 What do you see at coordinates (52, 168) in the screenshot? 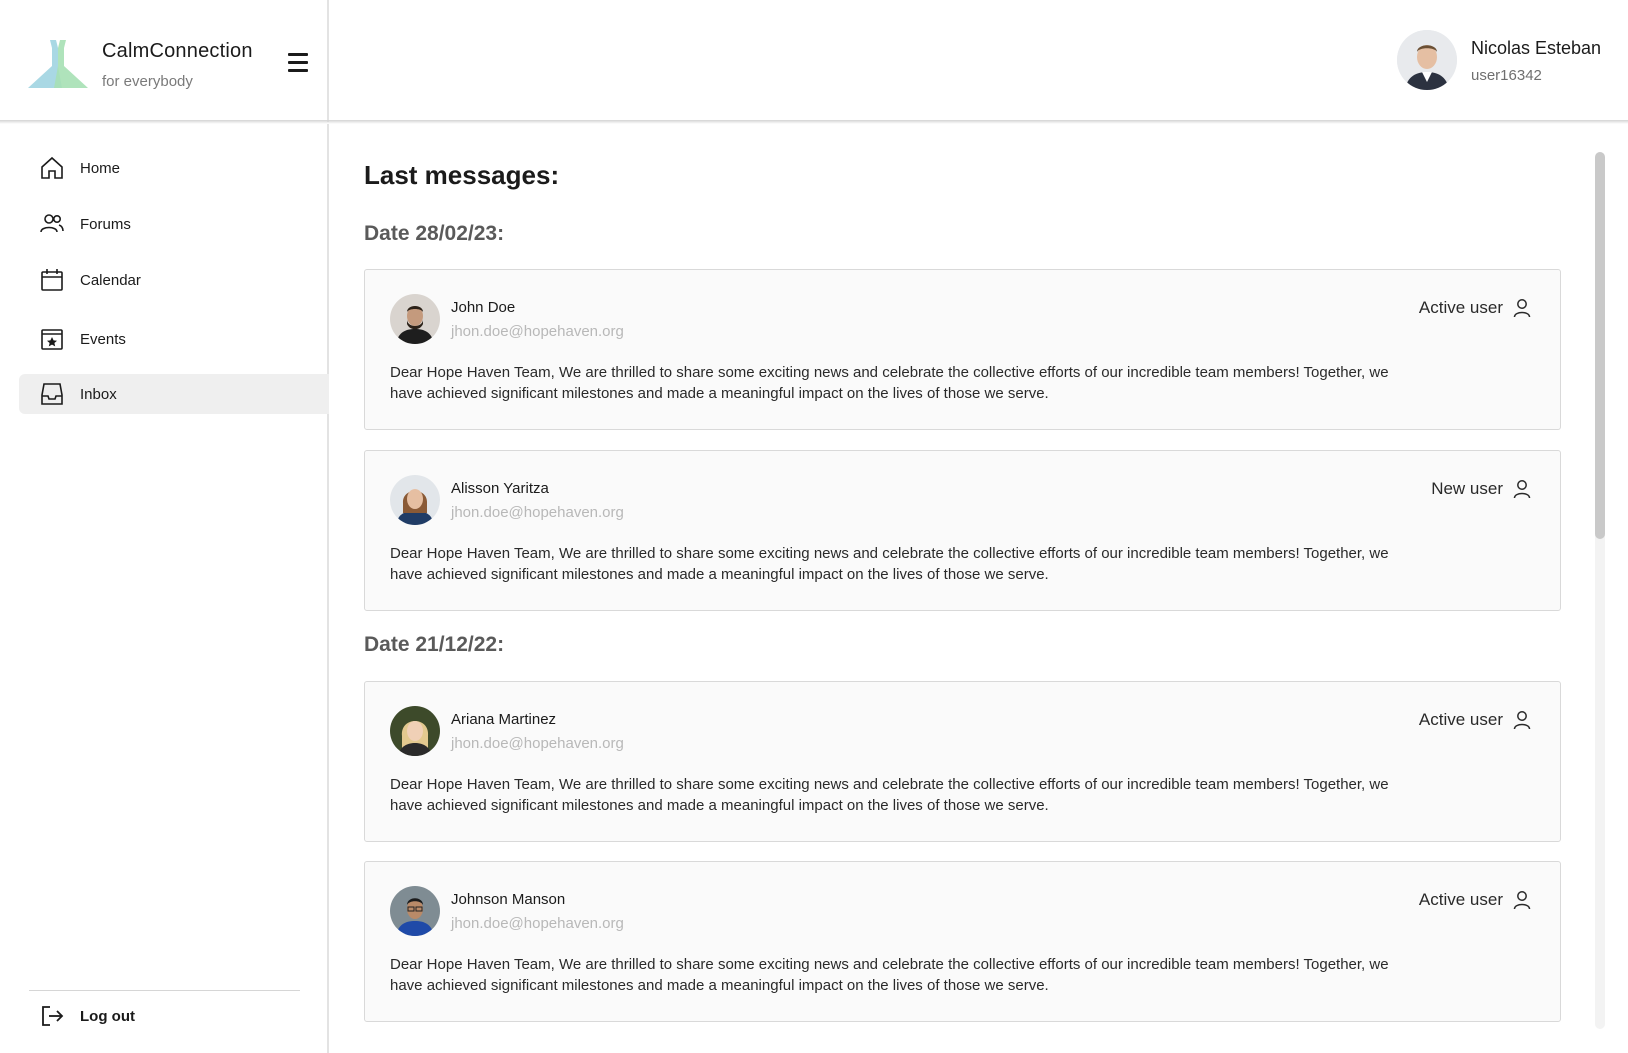
I see `home-icon` at bounding box center [52, 168].